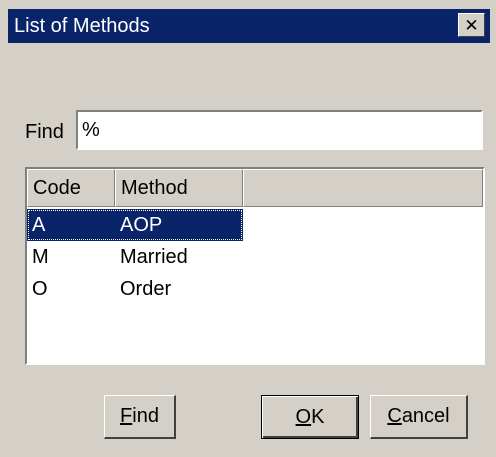 The width and height of the screenshot is (496, 457). Describe the element at coordinates (279, 130) in the screenshot. I see `find-input: %` at that location.